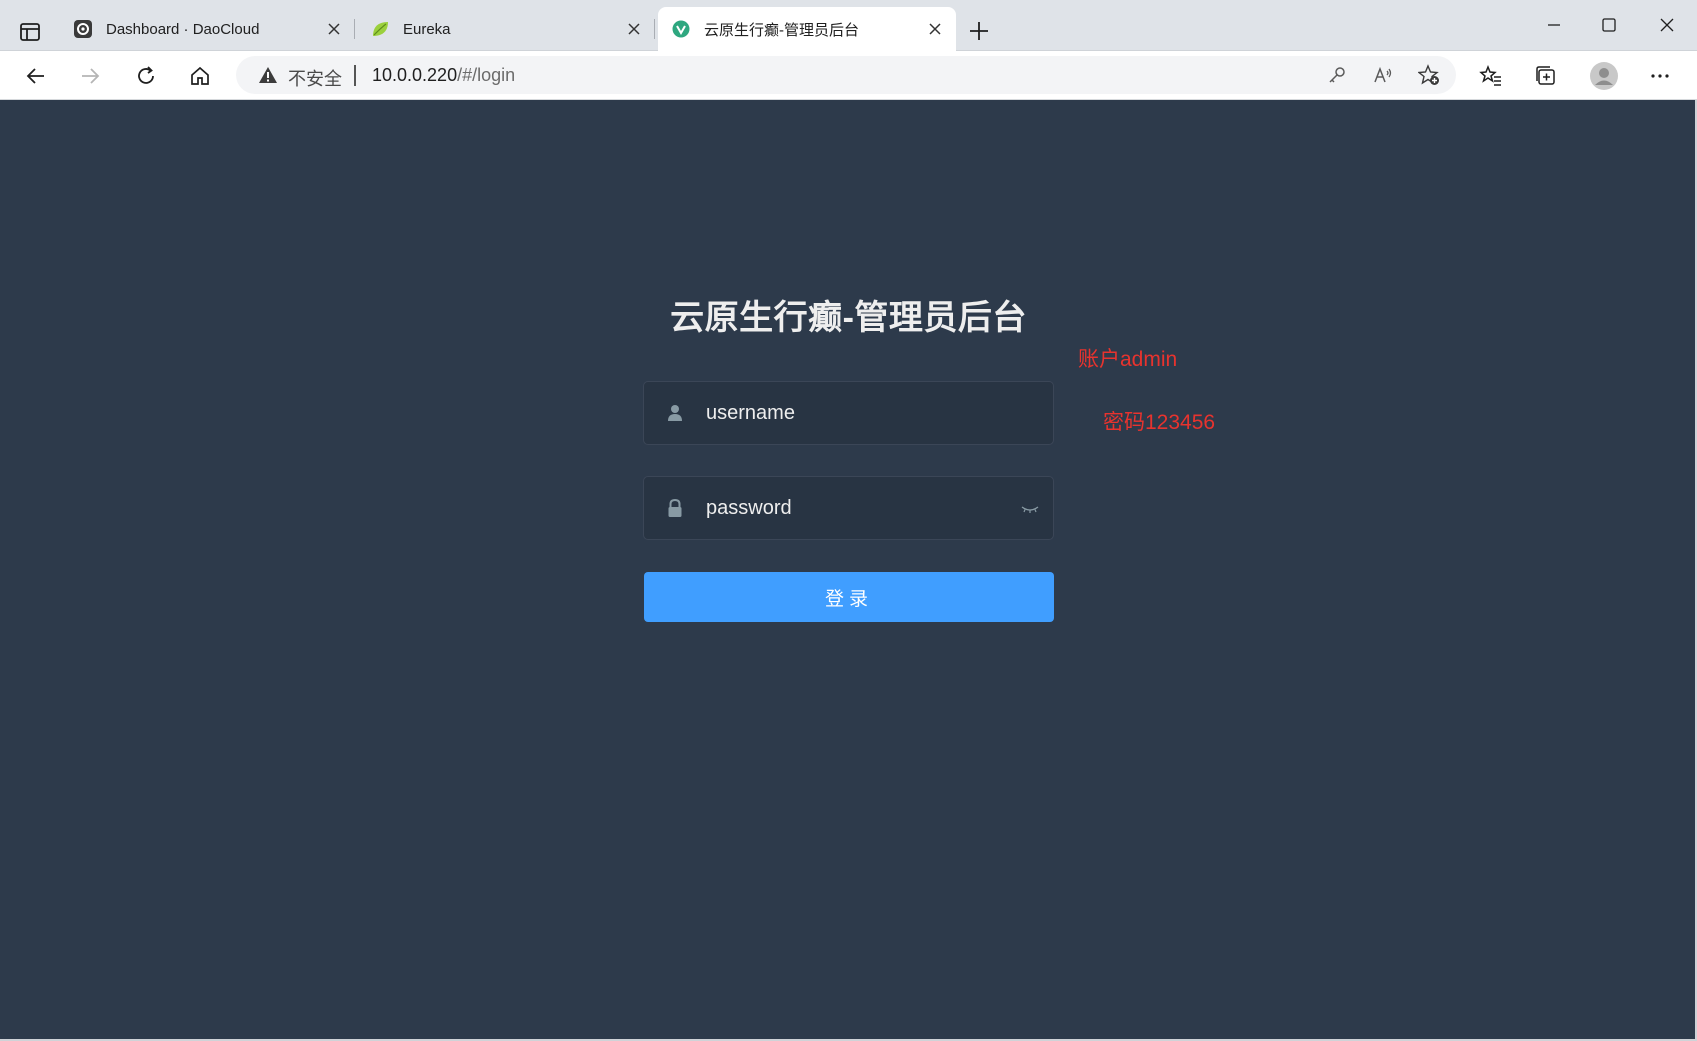 Image resolution: width=1697 pixels, height=1041 pixels. I want to click on back-icon, so click(36, 76).